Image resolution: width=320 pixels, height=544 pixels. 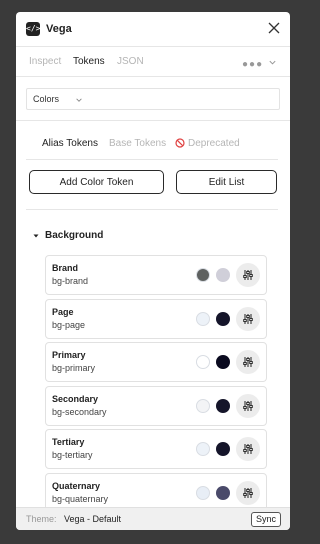 I want to click on token-variable: bg-quaternary, so click(x=80, y=499).